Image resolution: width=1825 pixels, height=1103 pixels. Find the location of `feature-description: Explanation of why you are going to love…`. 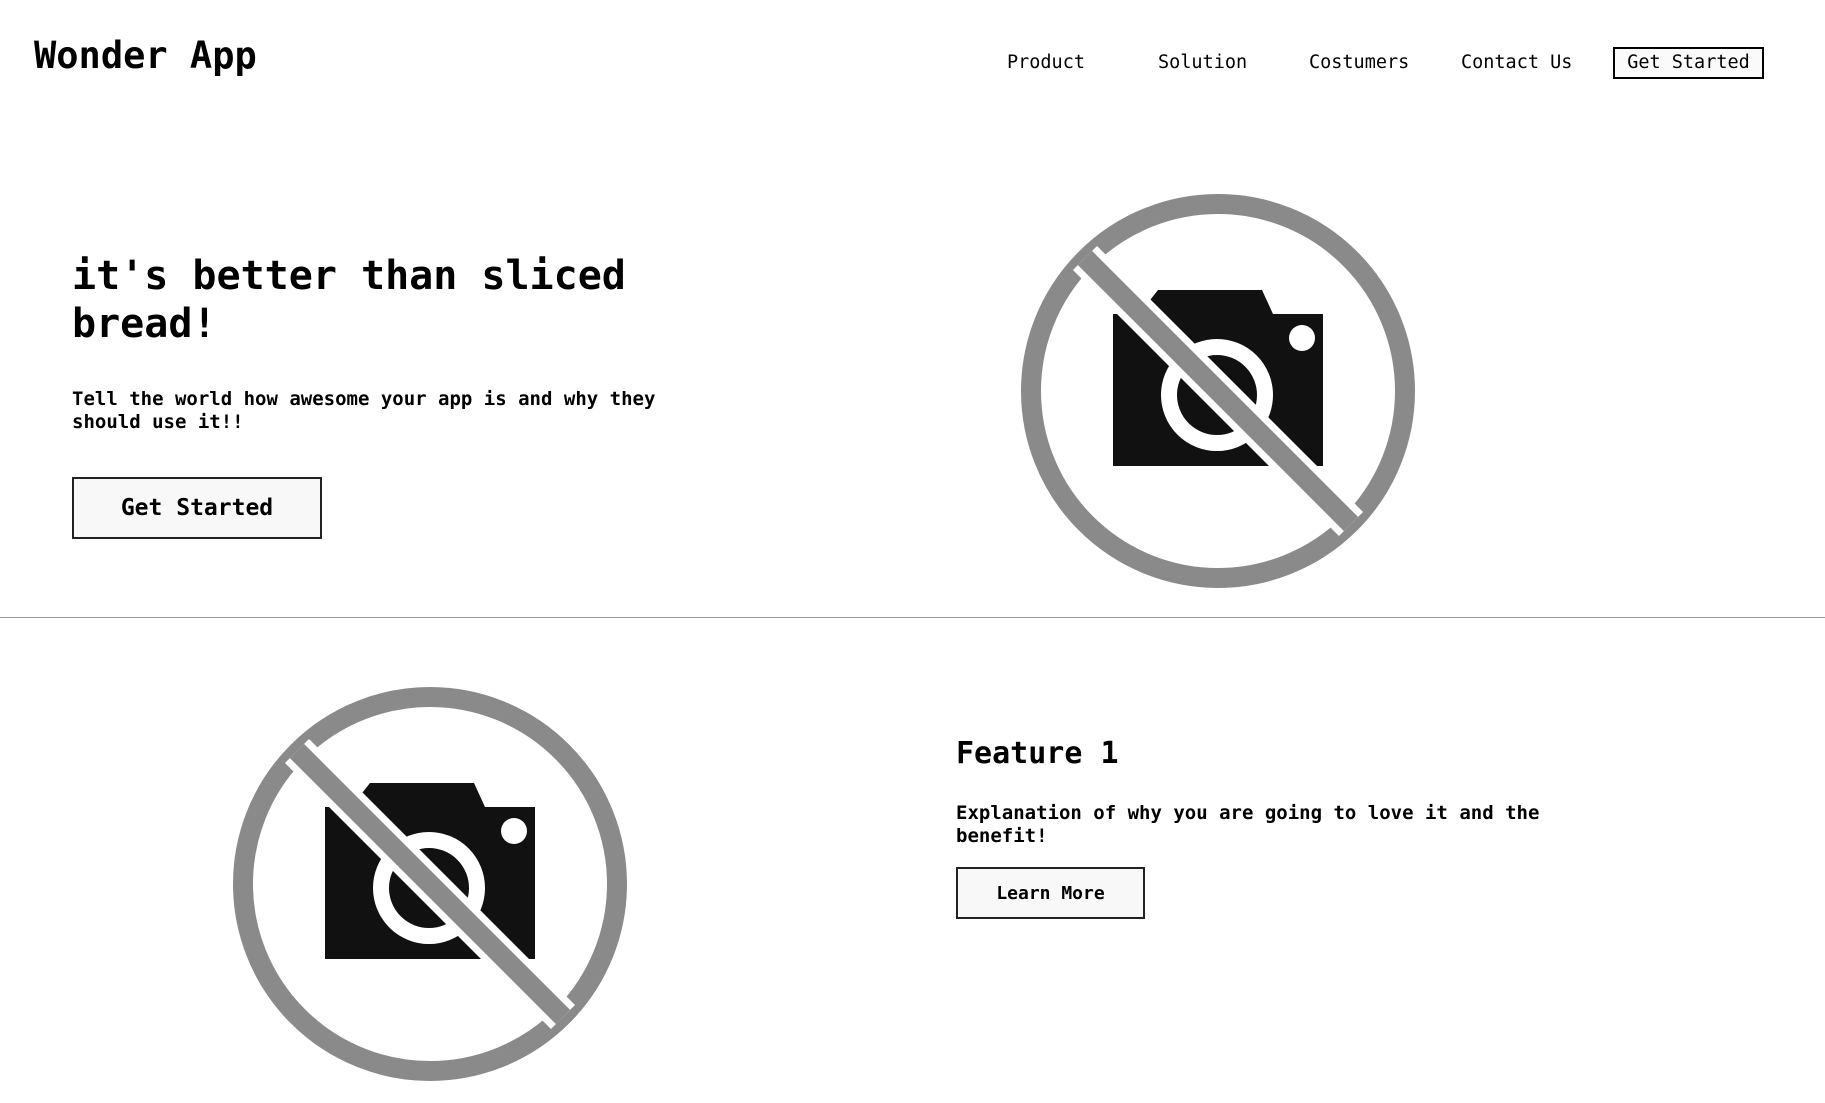

feature-description: Explanation of why you are going to love… is located at coordinates (1248, 824).